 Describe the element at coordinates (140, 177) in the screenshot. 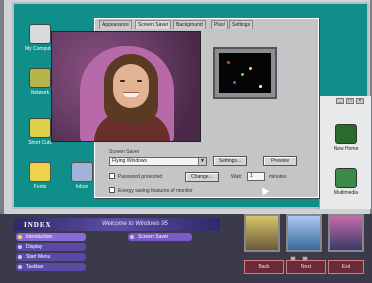

I see `password-protected-label: Password protected` at that location.